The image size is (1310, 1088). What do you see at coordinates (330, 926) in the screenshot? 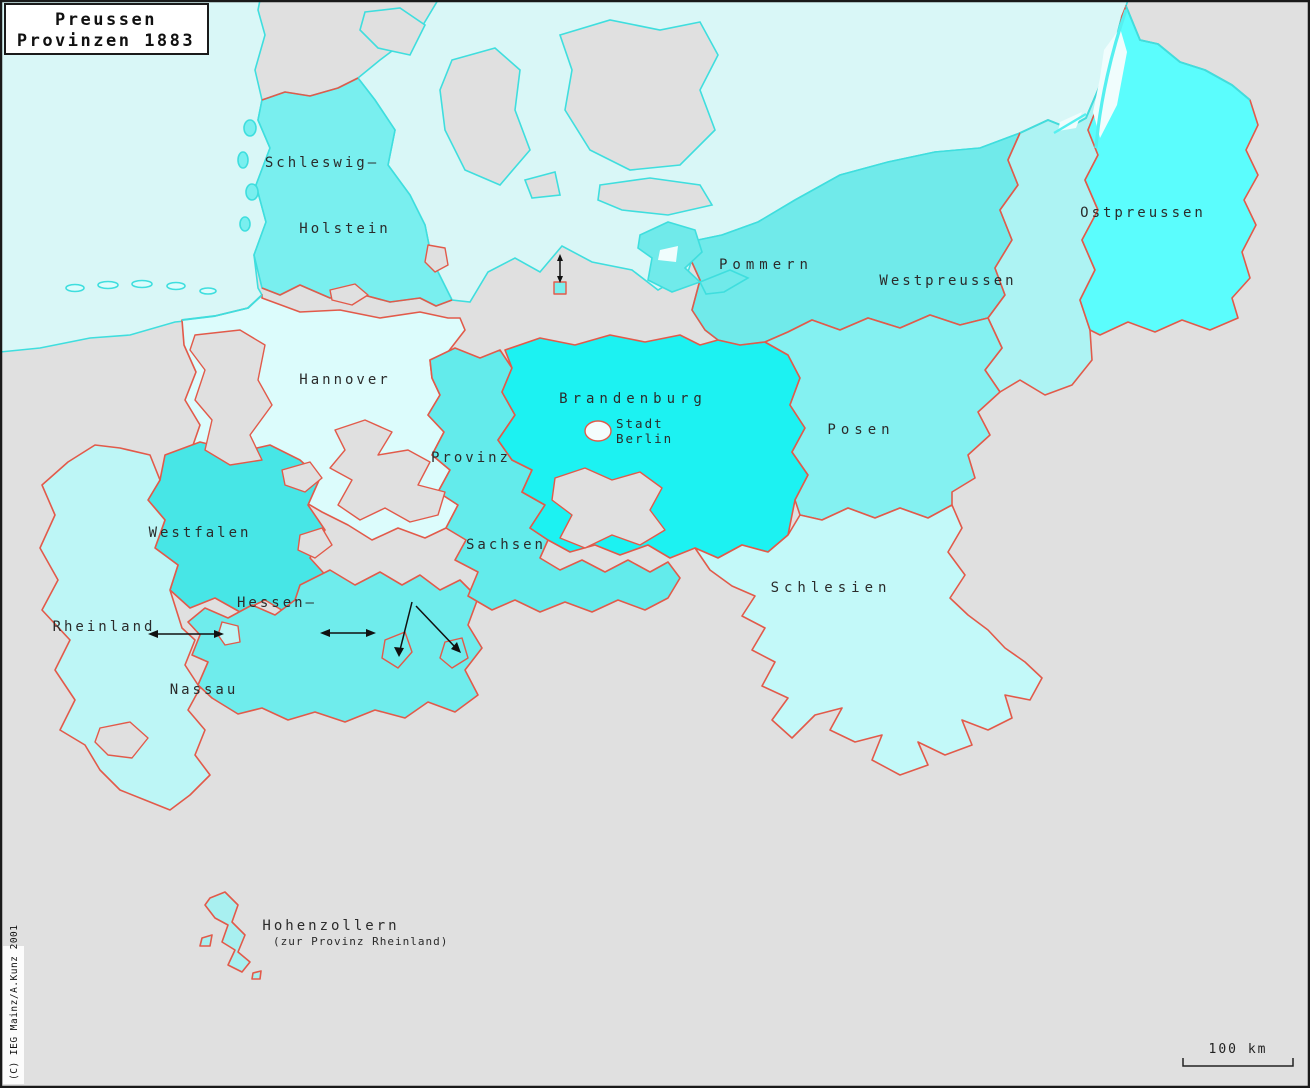
I see `label-hohenzollern: Hohenzollern` at bounding box center [330, 926].